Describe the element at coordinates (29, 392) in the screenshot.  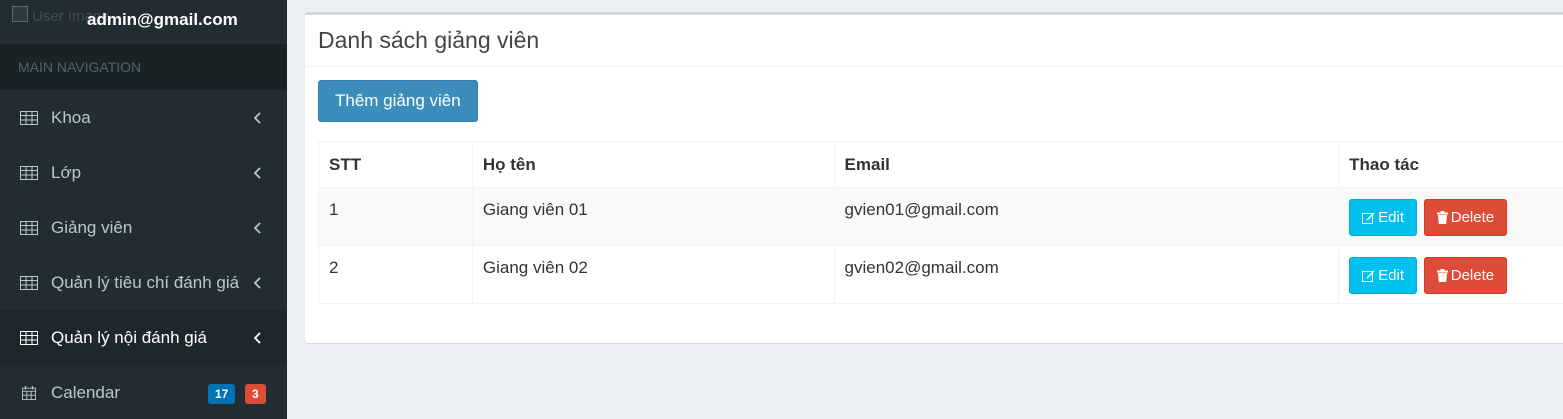
I see `calendar-icon` at that location.